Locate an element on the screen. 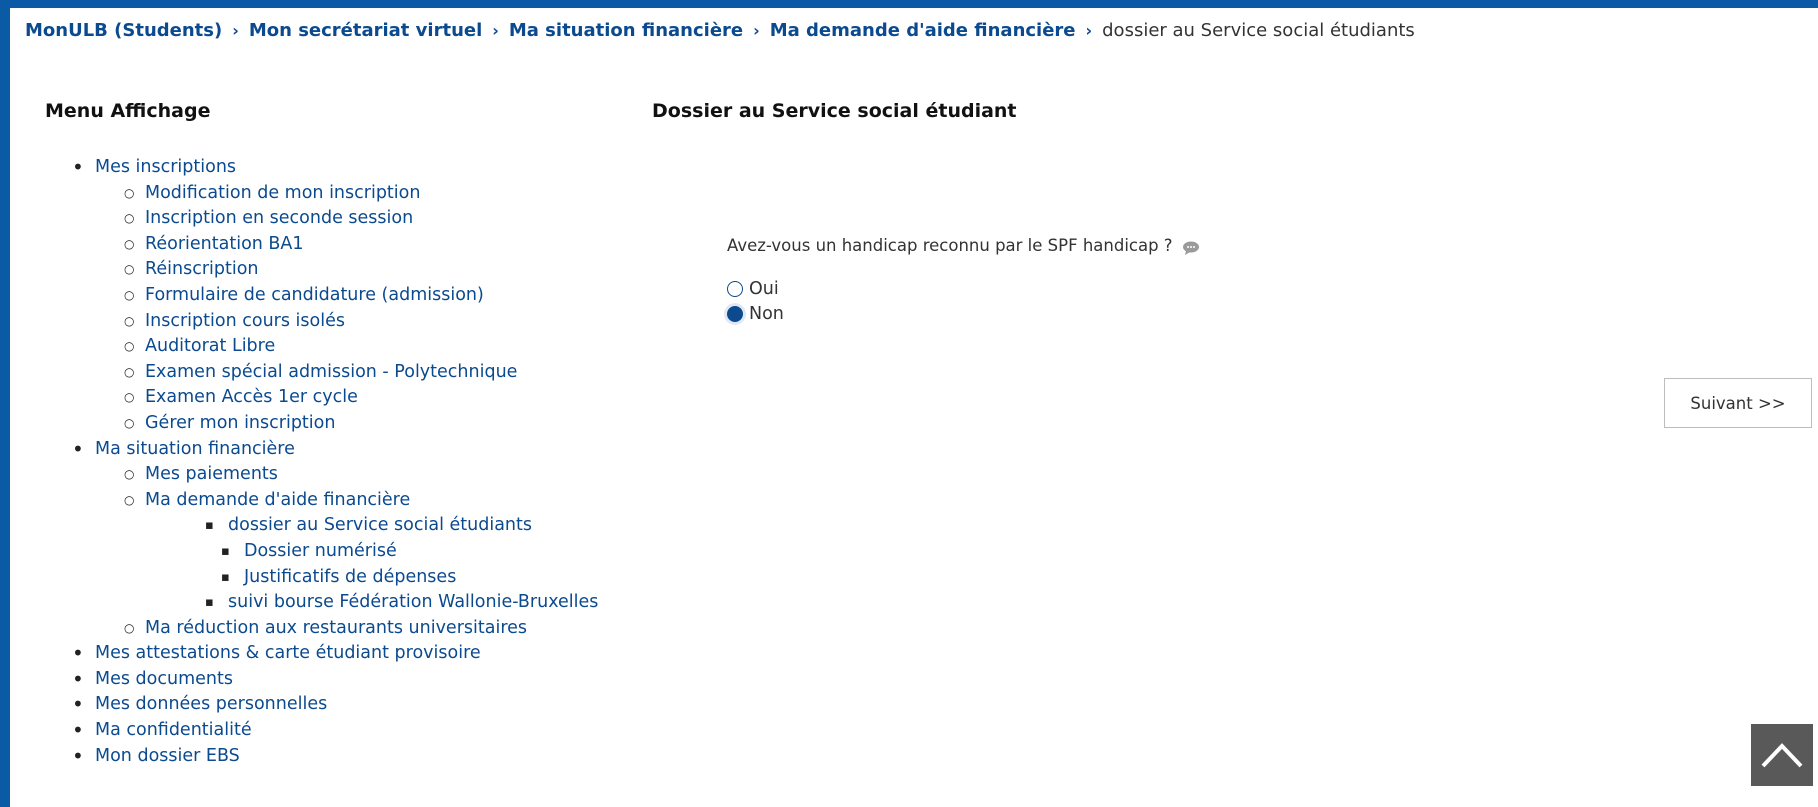 Image resolution: width=1818 pixels, height=807 pixels. top-accent-bar is located at coordinates (909, 4).